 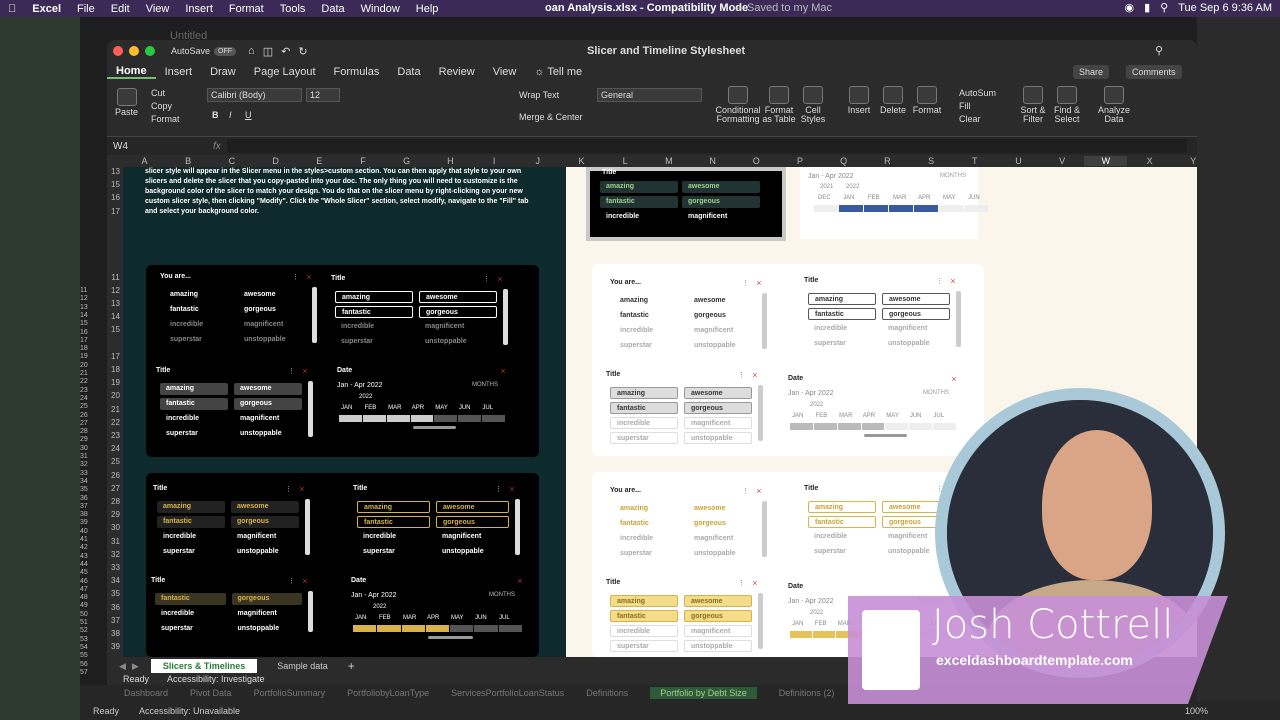 I want to click on column-header: S, so click(x=931, y=161).